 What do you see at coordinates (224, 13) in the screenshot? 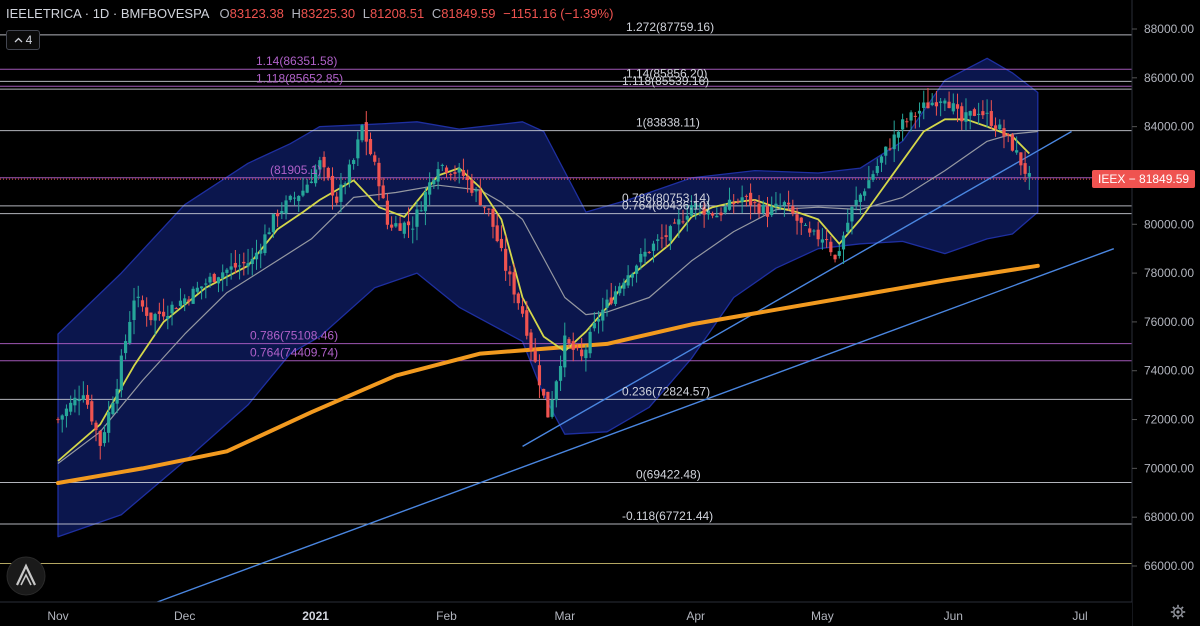
I see `open-label: O` at bounding box center [224, 13].